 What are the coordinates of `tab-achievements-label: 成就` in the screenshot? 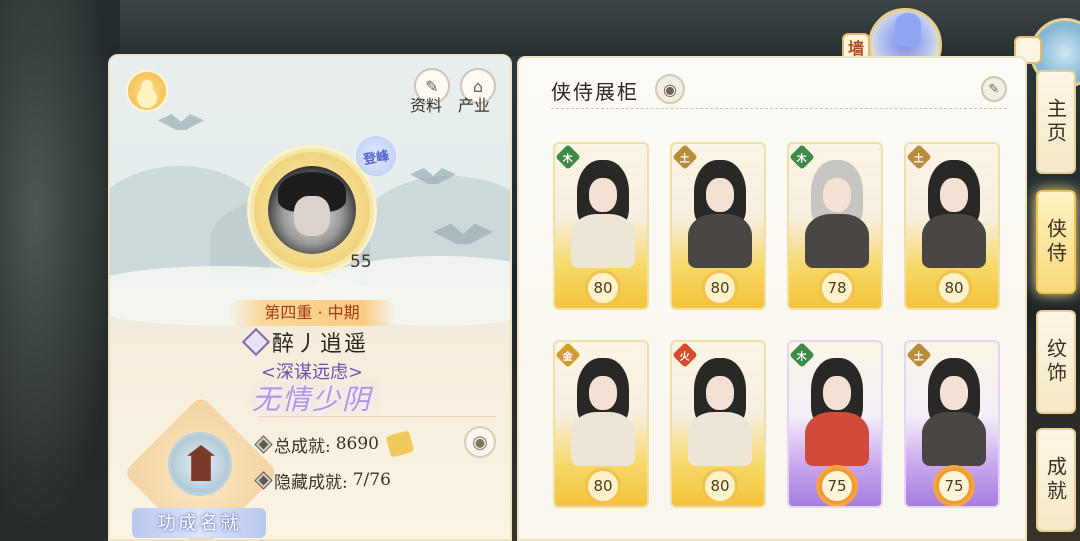 It's located at (1055, 480).